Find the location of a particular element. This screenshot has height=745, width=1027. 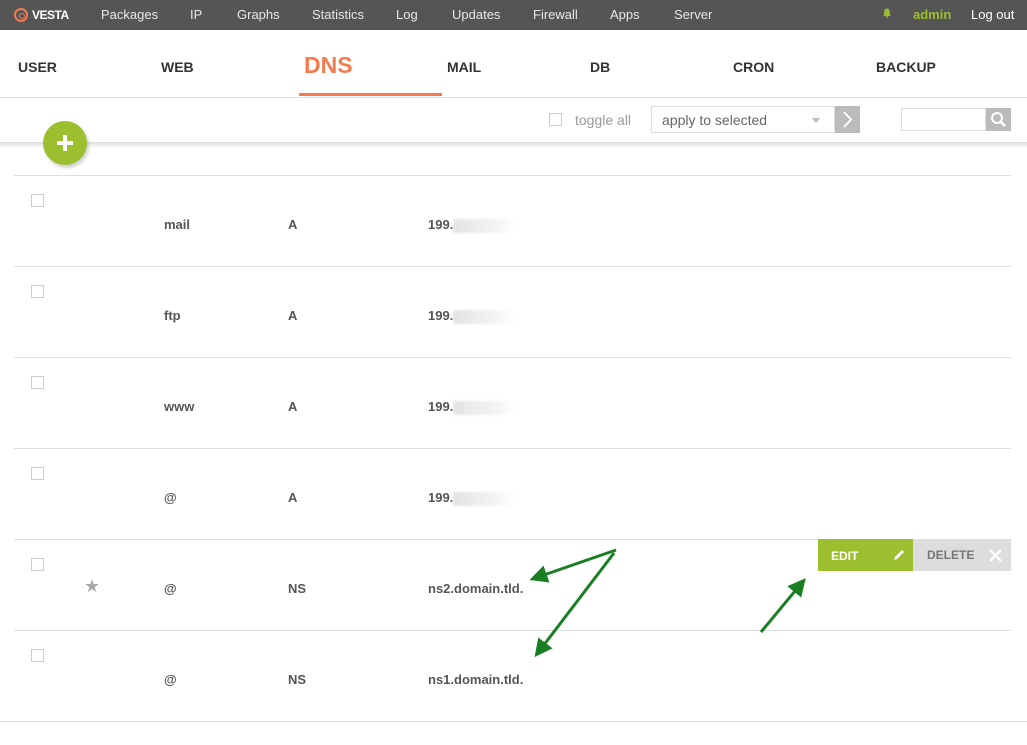

tab-backup: BACKUP is located at coordinates (906, 67).